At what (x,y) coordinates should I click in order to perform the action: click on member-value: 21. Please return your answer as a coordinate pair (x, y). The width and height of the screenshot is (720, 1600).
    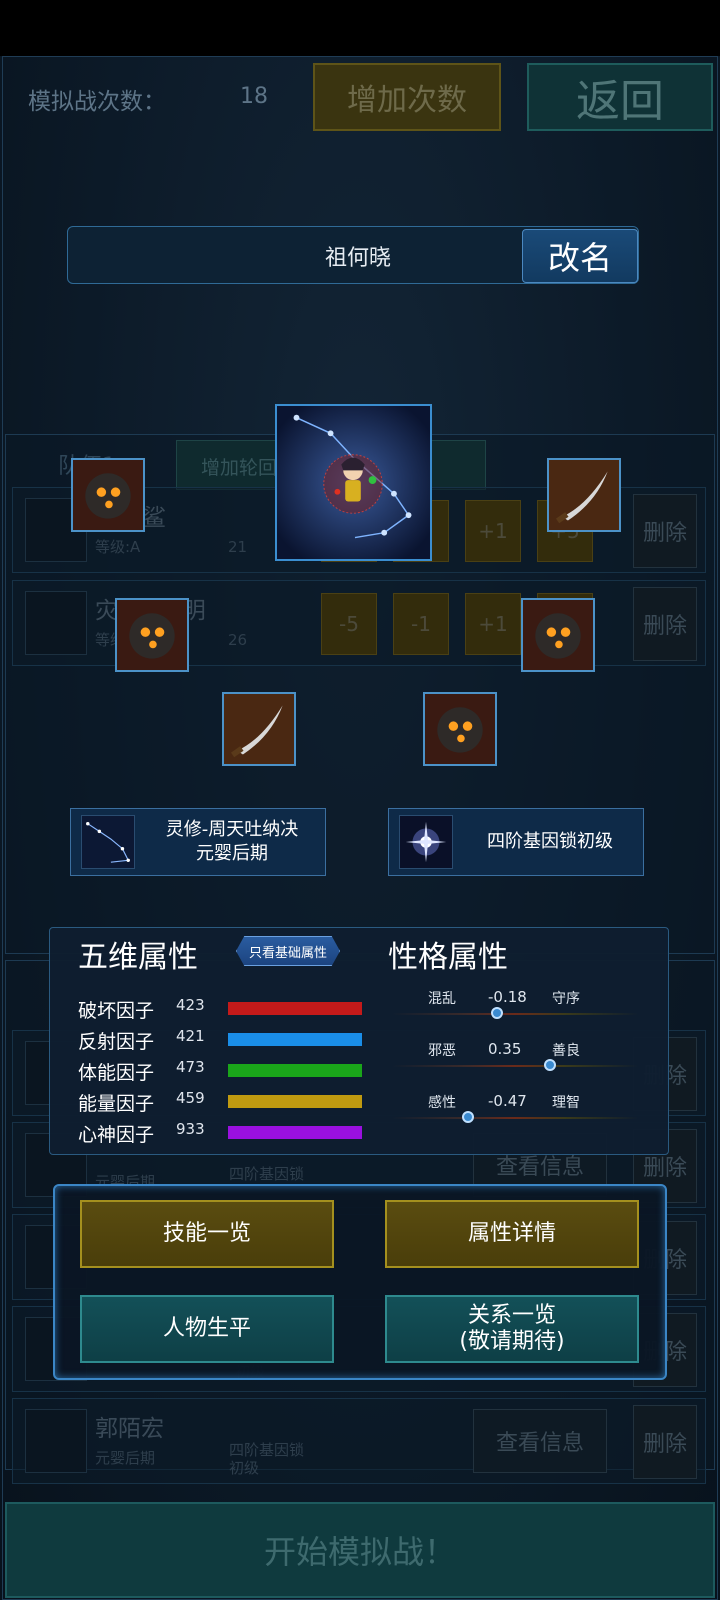
    Looking at the image, I should click on (238, 547).